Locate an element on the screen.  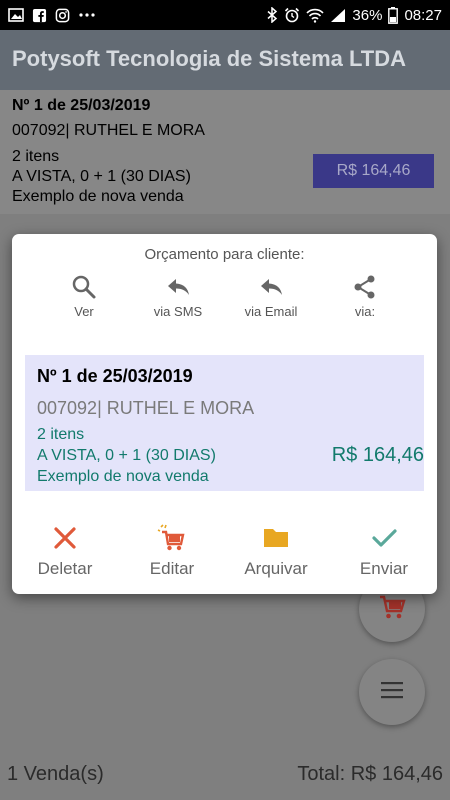
share-options: Ver via SMS via Email via: is located at coordinates (224, 299).